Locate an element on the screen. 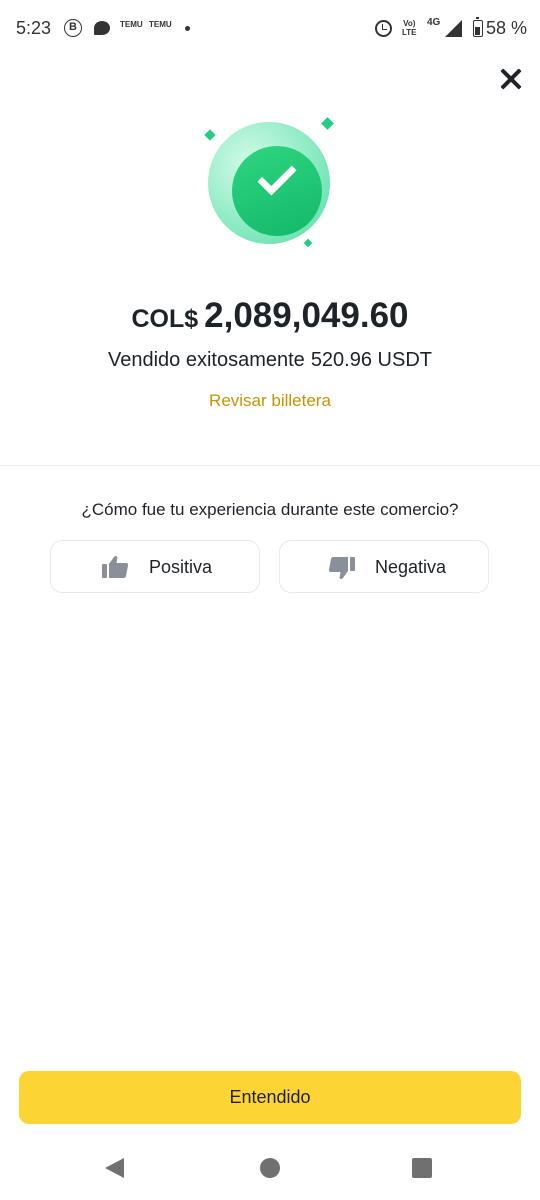 The width and height of the screenshot is (540, 1200). negative-feedback-button: Negativa is located at coordinates (384, 566).